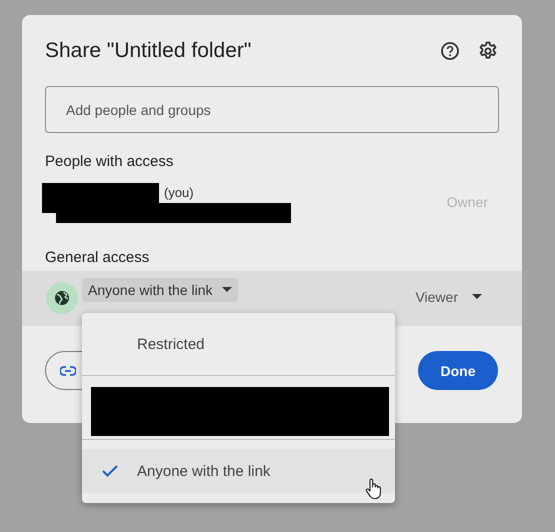  What do you see at coordinates (97, 257) in the screenshot?
I see `section-heading: General access` at bounding box center [97, 257].